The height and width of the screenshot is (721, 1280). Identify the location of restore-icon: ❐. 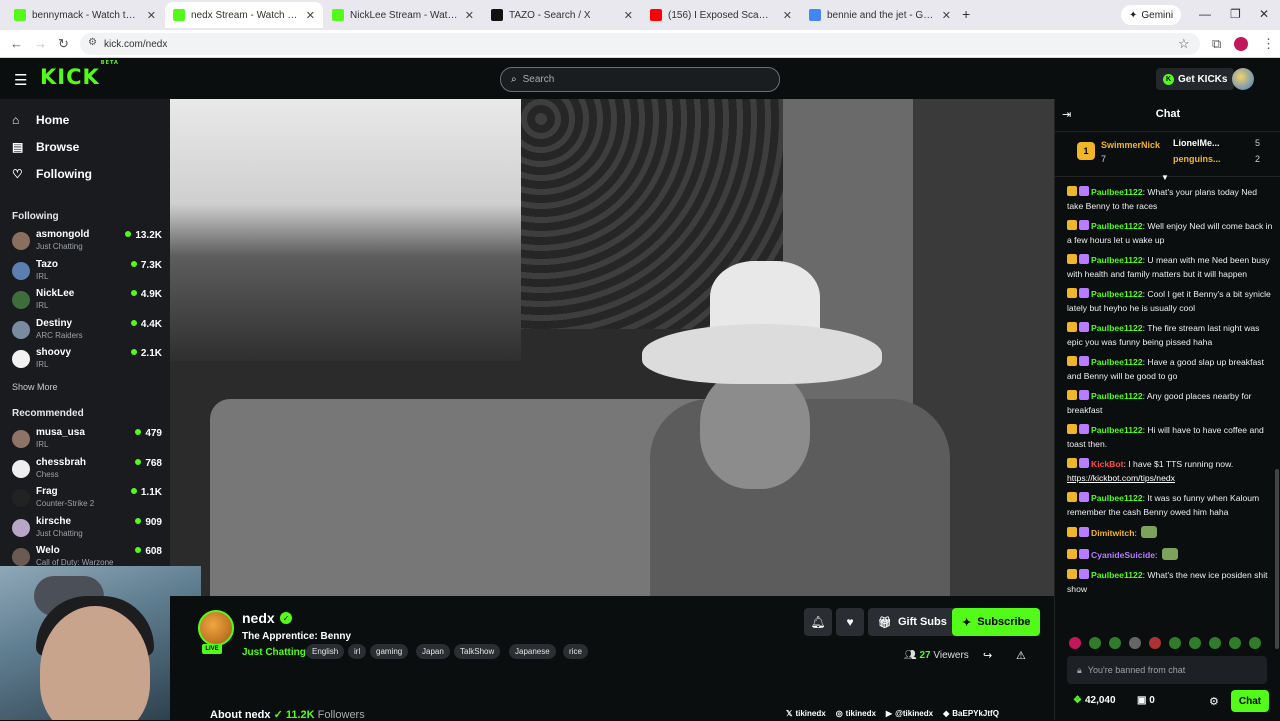
(1235, 14).